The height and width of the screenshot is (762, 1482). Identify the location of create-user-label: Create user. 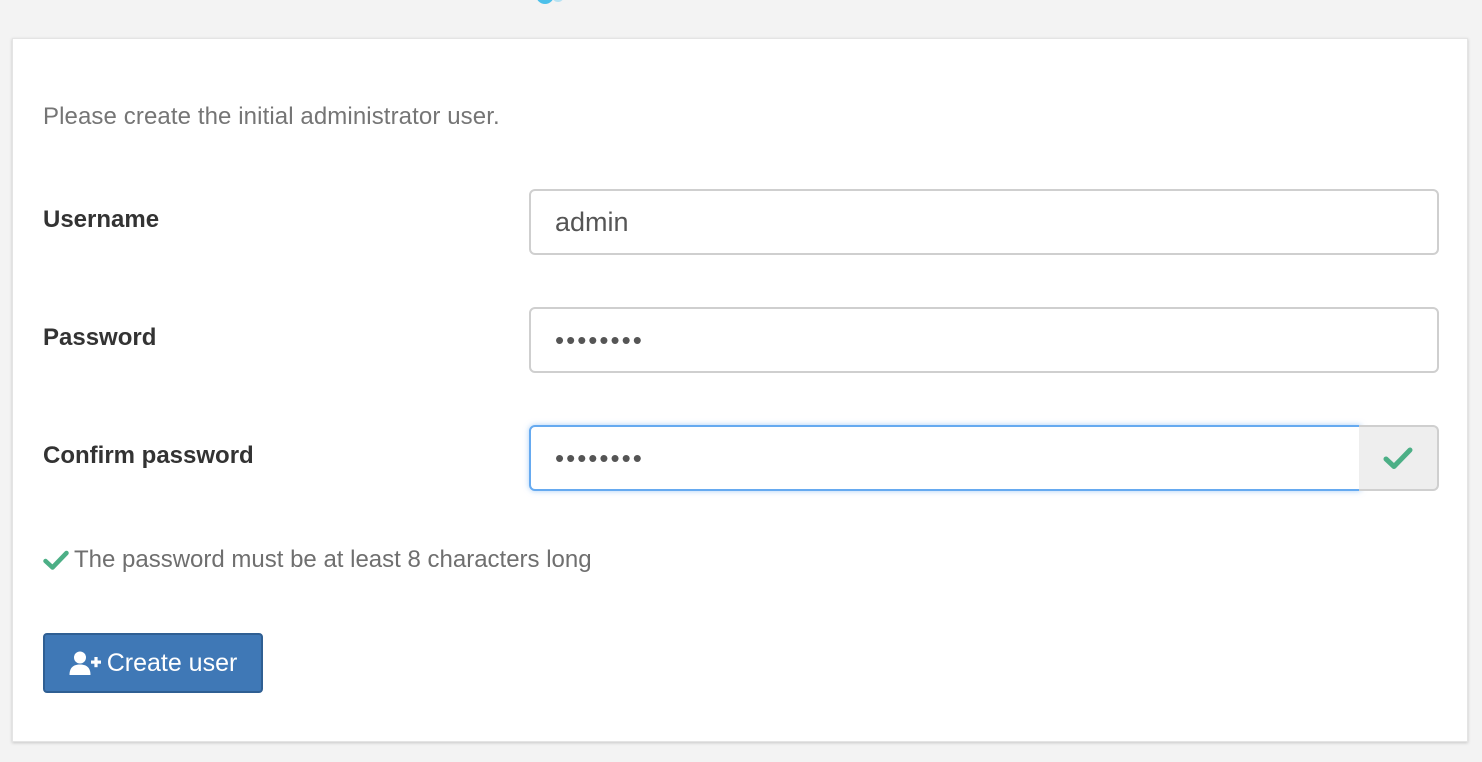
(172, 662).